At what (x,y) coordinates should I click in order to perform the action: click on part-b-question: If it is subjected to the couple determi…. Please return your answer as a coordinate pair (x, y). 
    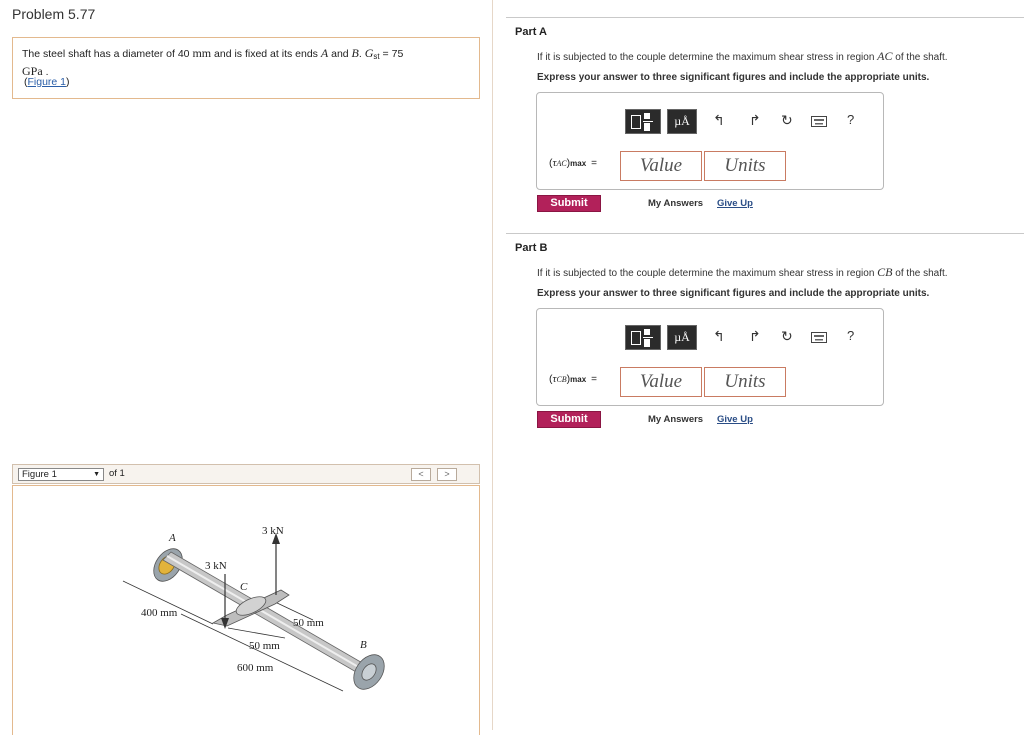
    Looking at the image, I should click on (777, 272).